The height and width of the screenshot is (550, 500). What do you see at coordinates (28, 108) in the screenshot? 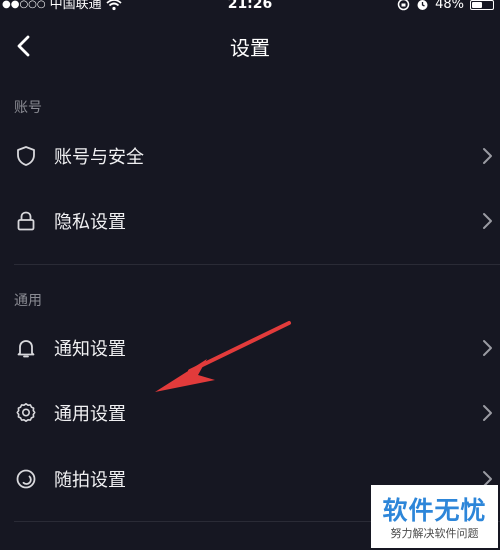
I see `section-title-account: 账号` at bounding box center [28, 108].